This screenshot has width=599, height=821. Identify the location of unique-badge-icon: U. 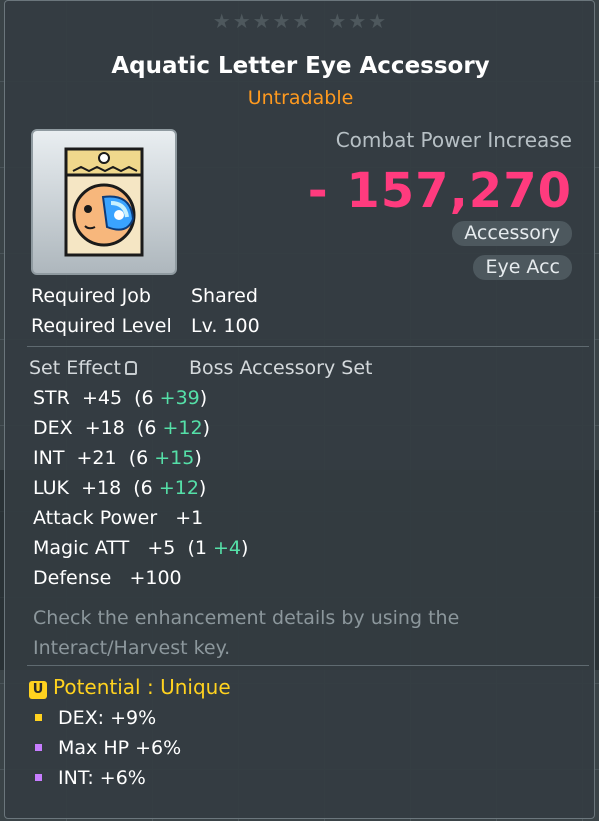
(38, 690).